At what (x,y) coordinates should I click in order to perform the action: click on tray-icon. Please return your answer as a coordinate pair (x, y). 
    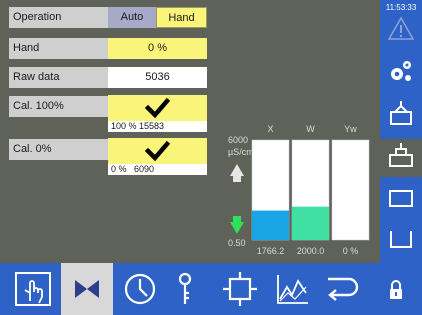
    Looking at the image, I should click on (401, 239).